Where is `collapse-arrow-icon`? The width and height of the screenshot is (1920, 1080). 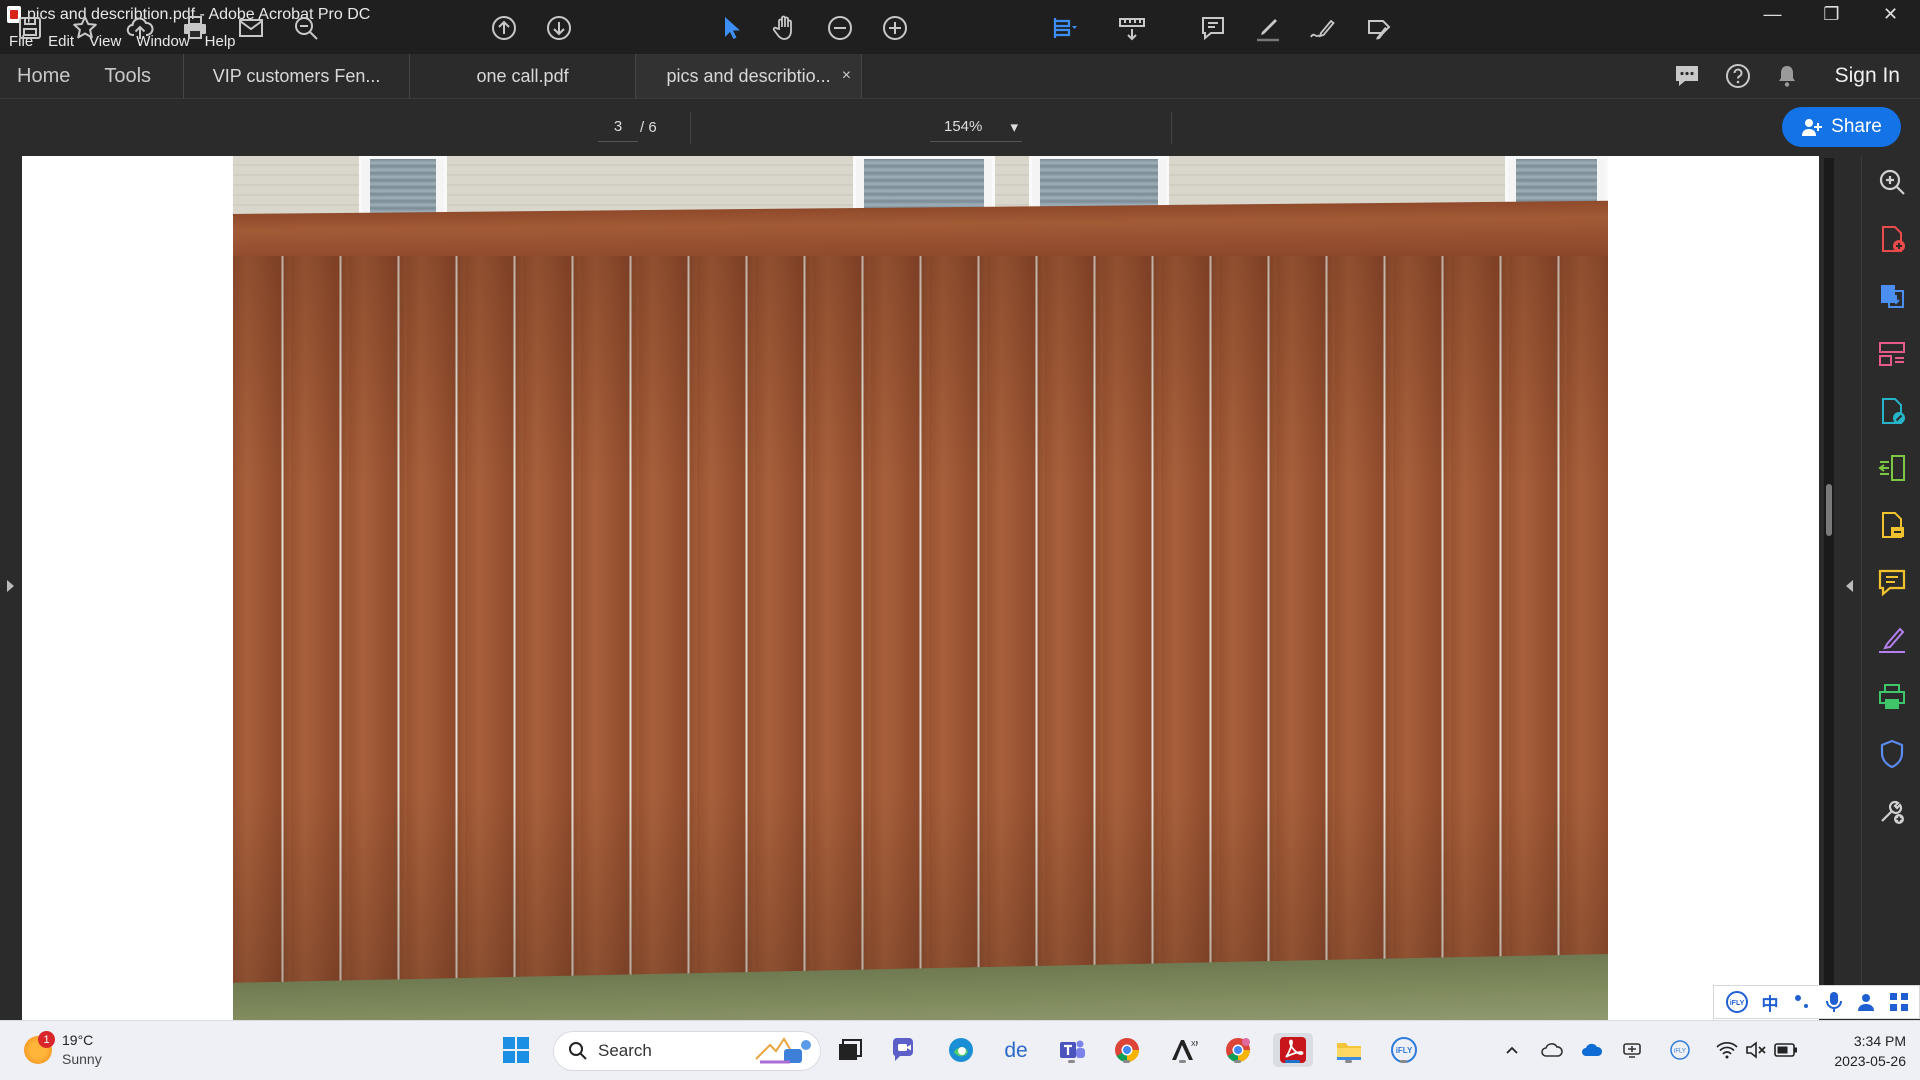
collapse-arrow-icon is located at coordinates (1849, 586).